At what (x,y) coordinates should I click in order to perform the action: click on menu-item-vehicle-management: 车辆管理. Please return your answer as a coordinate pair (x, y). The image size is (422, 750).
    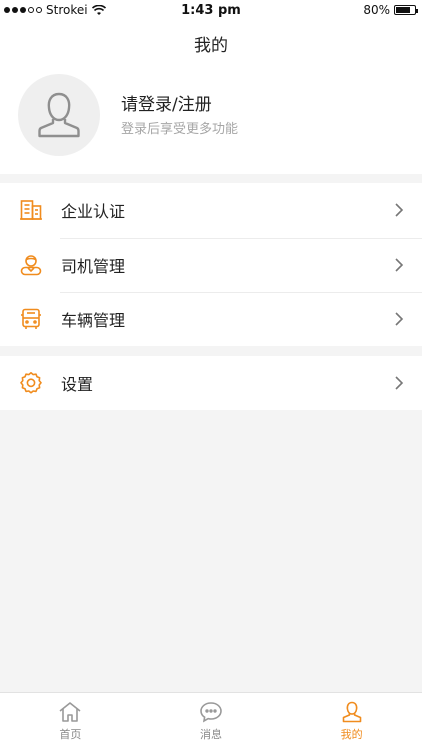
    Looking at the image, I should click on (211, 319).